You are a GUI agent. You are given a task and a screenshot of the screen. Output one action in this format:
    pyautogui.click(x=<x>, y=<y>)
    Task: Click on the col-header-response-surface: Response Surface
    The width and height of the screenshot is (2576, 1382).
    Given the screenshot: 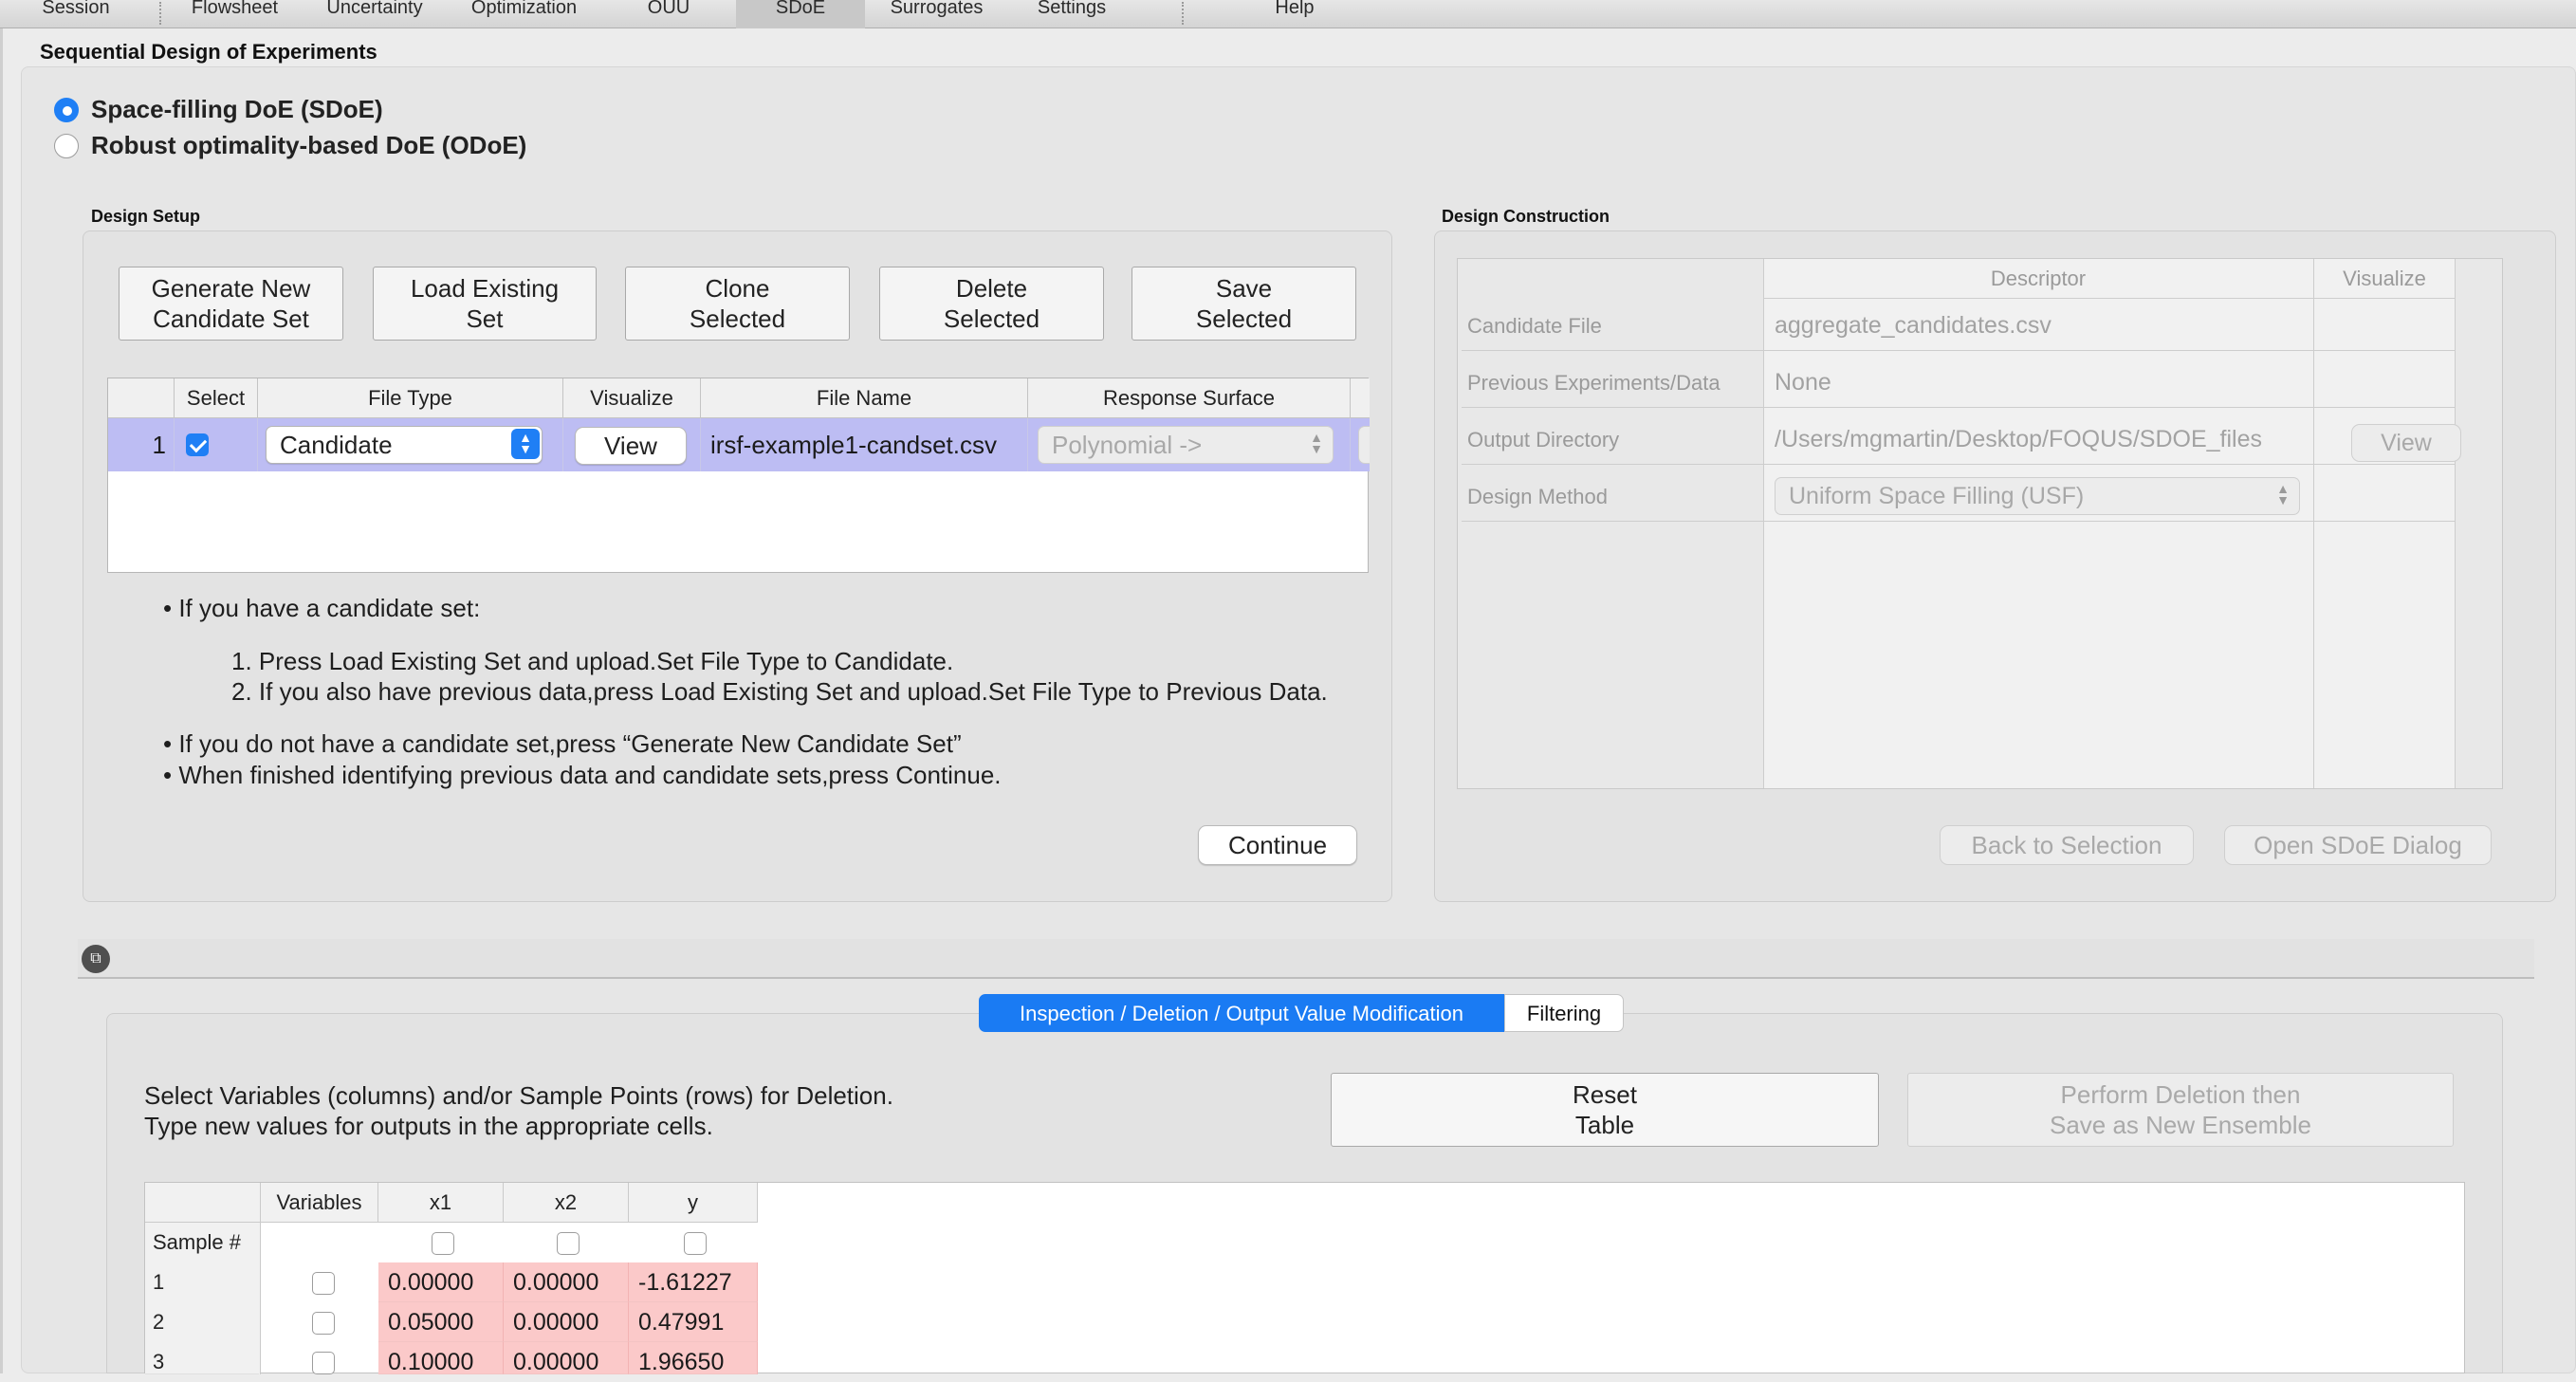 What is the action you would take?
    pyautogui.click(x=1189, y=398)
    